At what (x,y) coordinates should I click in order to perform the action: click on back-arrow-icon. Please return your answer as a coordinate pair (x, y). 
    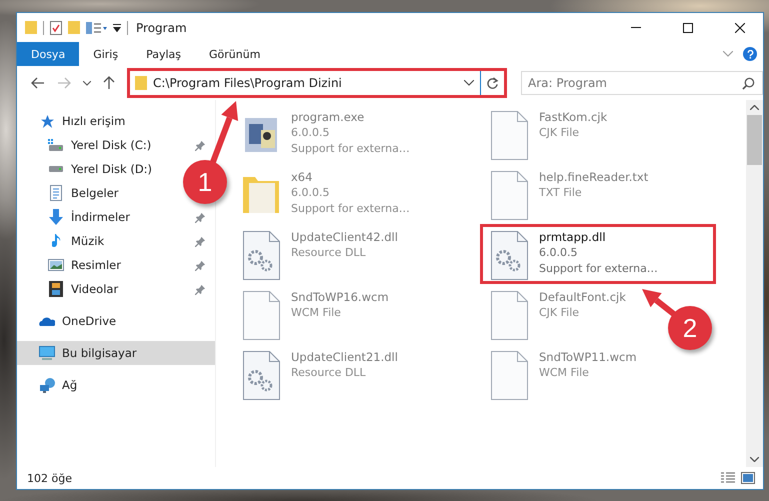
    Looking at the image, I should click on (38, 83).